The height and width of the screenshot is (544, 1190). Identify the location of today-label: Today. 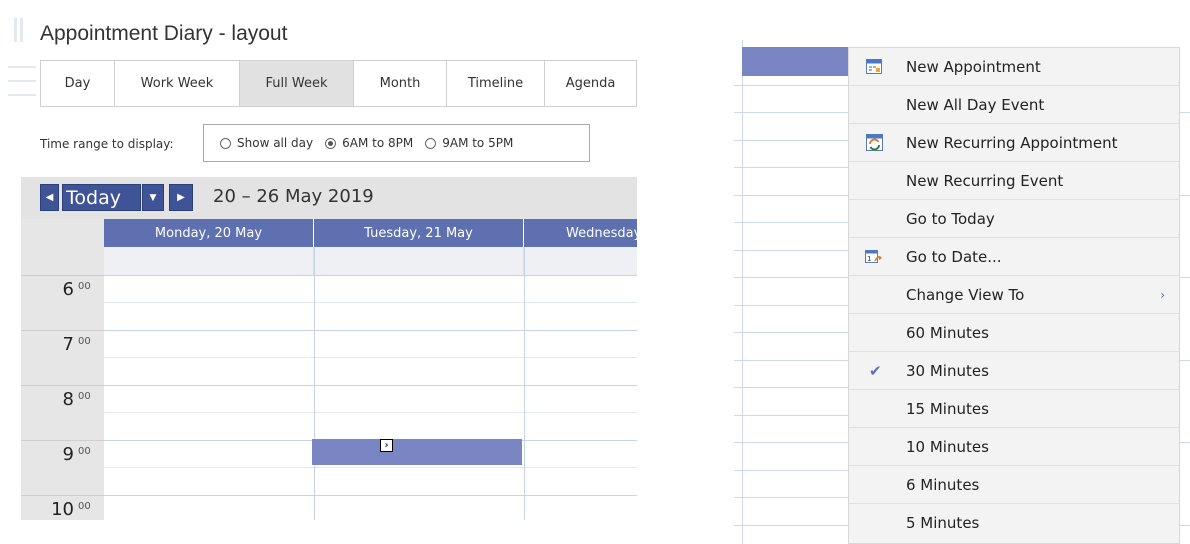
(93, 197).